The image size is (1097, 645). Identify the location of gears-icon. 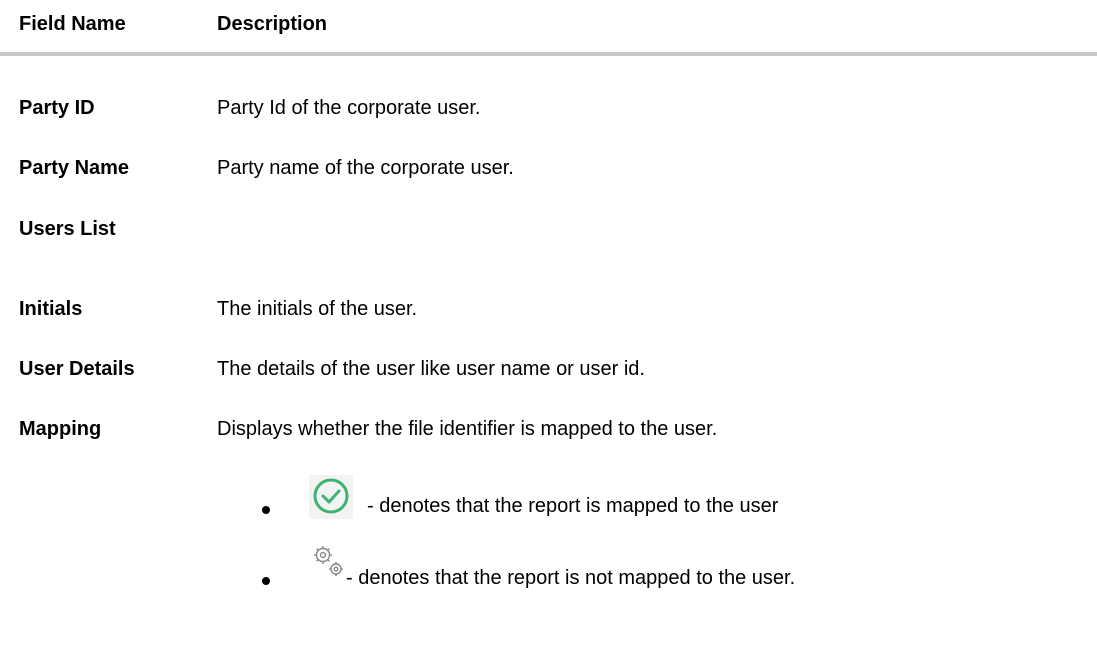
(328, 561).